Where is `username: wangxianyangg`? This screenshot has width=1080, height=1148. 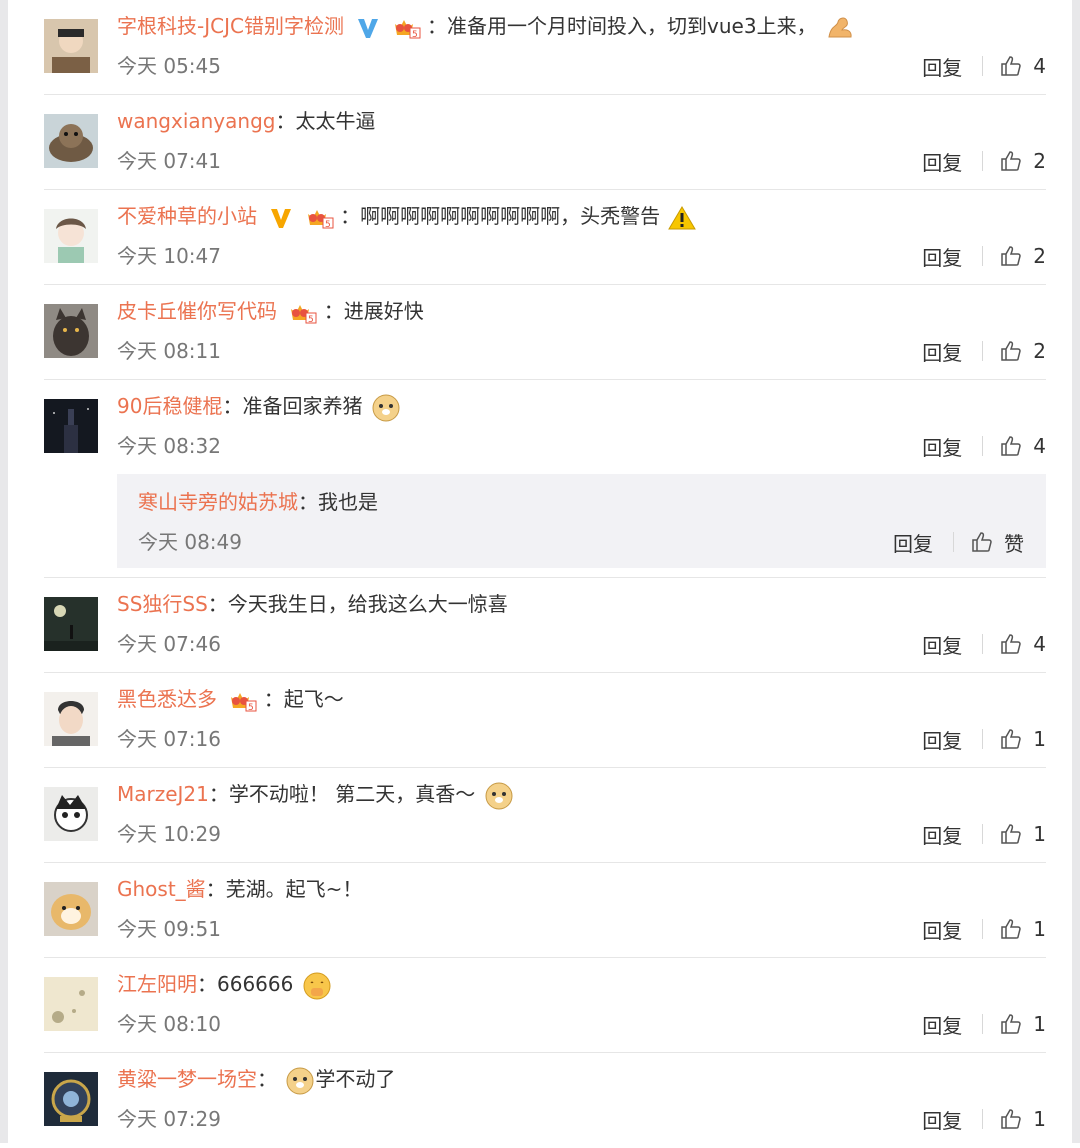
username: wangxianyangg is located at coordinates (196, 121).